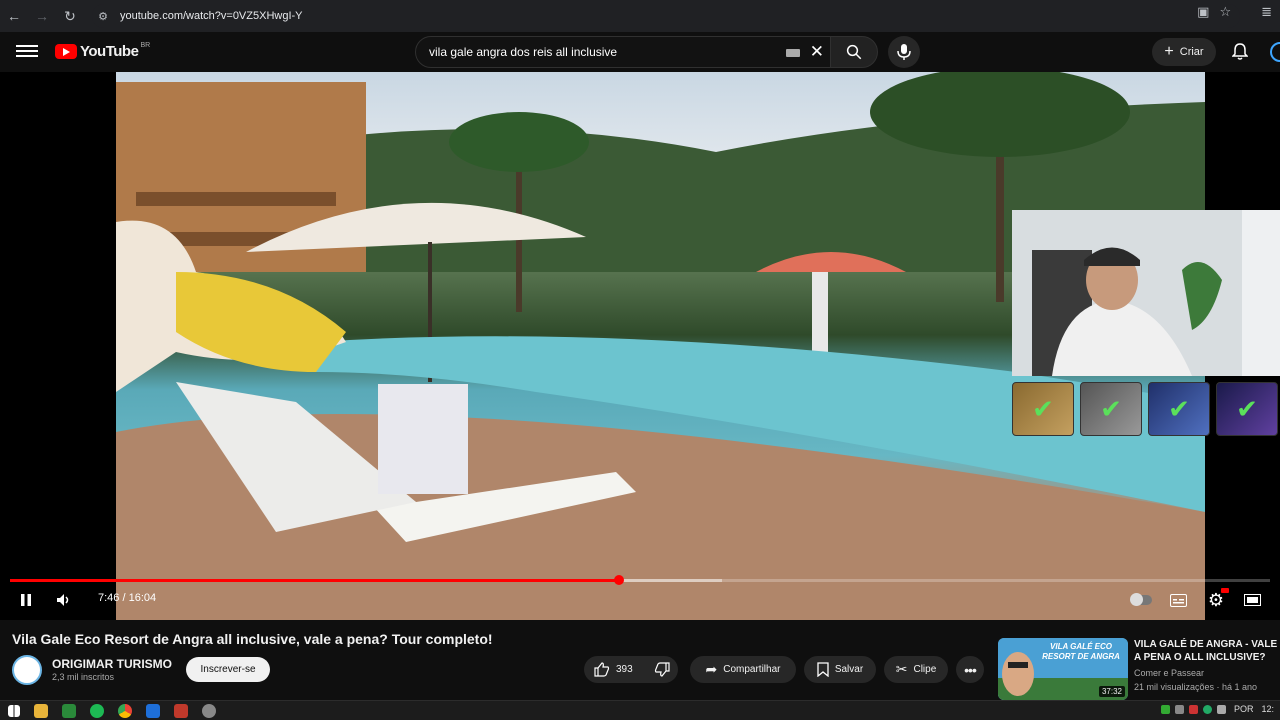  Describe the element at coordinates (1081, 651) in the screenshot. I see `recommended-thumb-text: VILA GALÉ ECO RESORT DE ANGRA` at that location.